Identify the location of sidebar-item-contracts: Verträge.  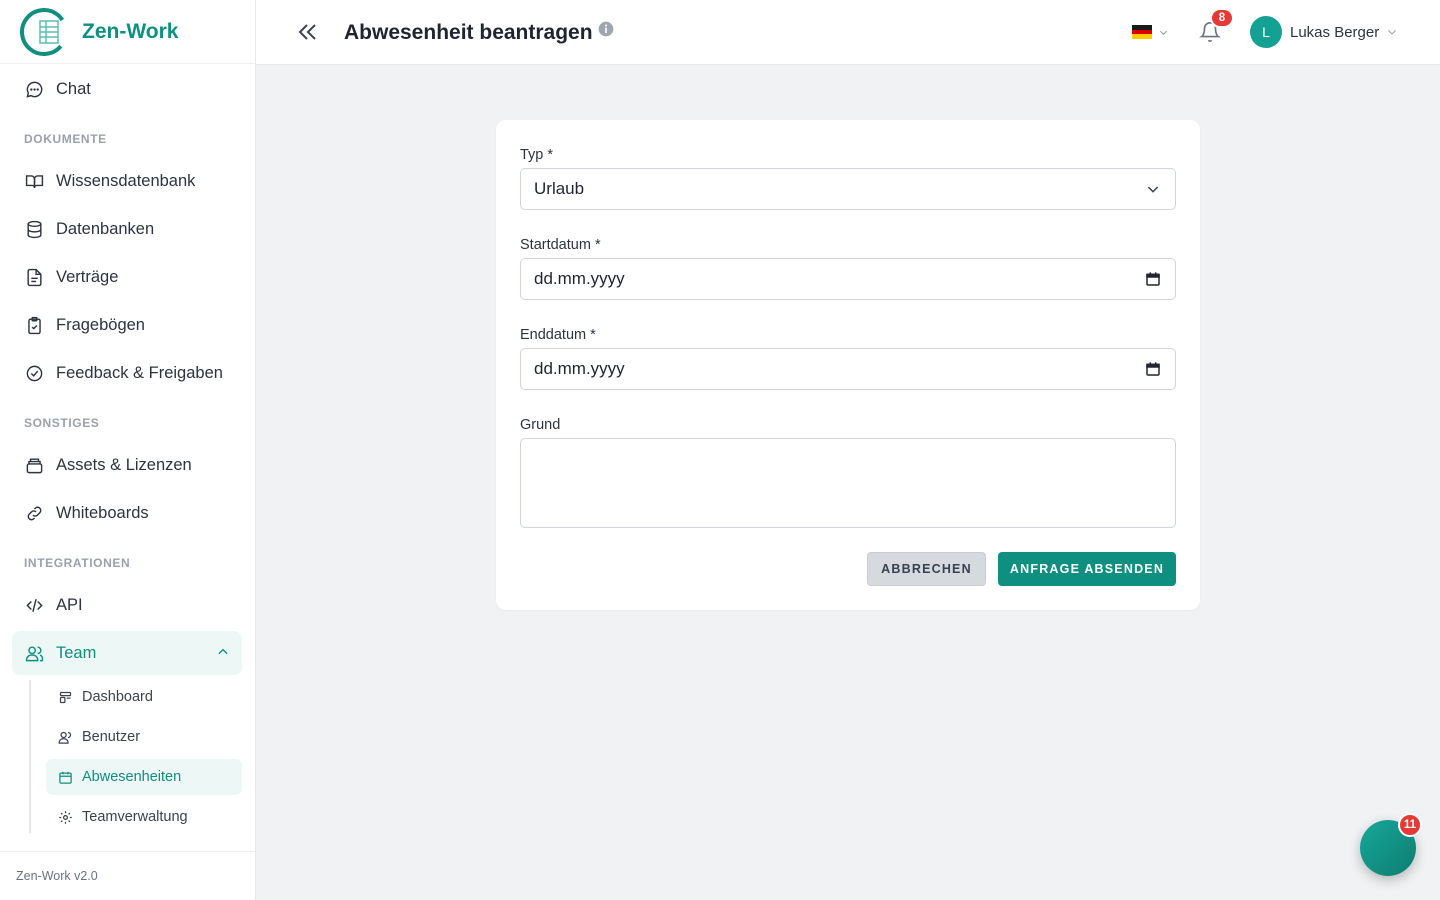
(127, 277).